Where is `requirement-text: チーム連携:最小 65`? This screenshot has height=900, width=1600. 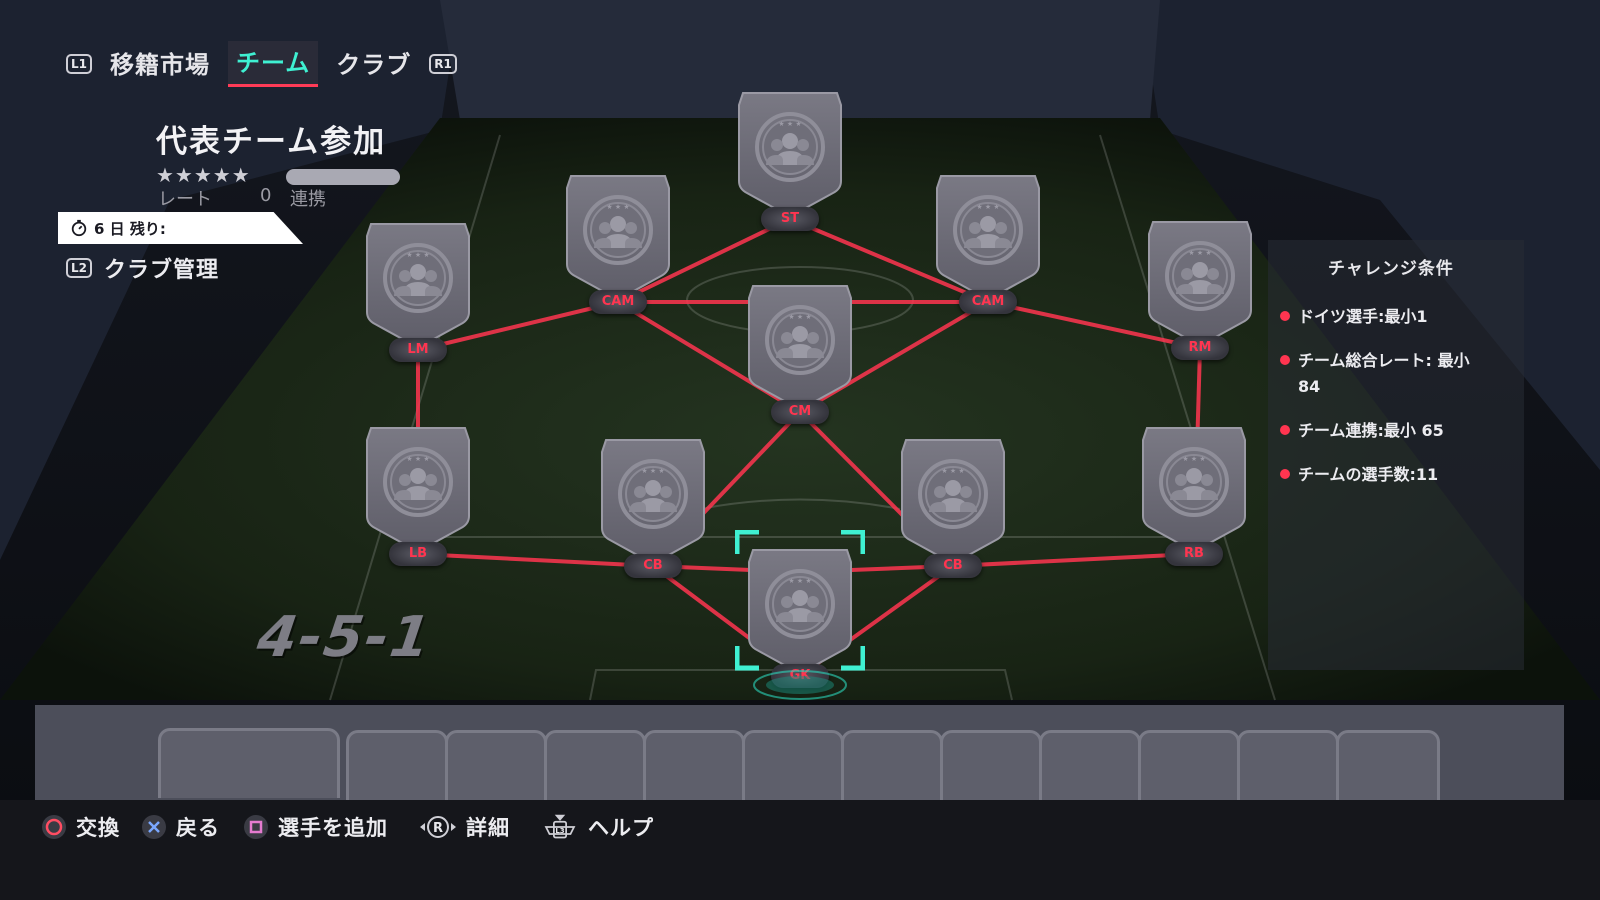 requirement-text: チーム連携:最小 65 is located at coordinates (1371, 430).